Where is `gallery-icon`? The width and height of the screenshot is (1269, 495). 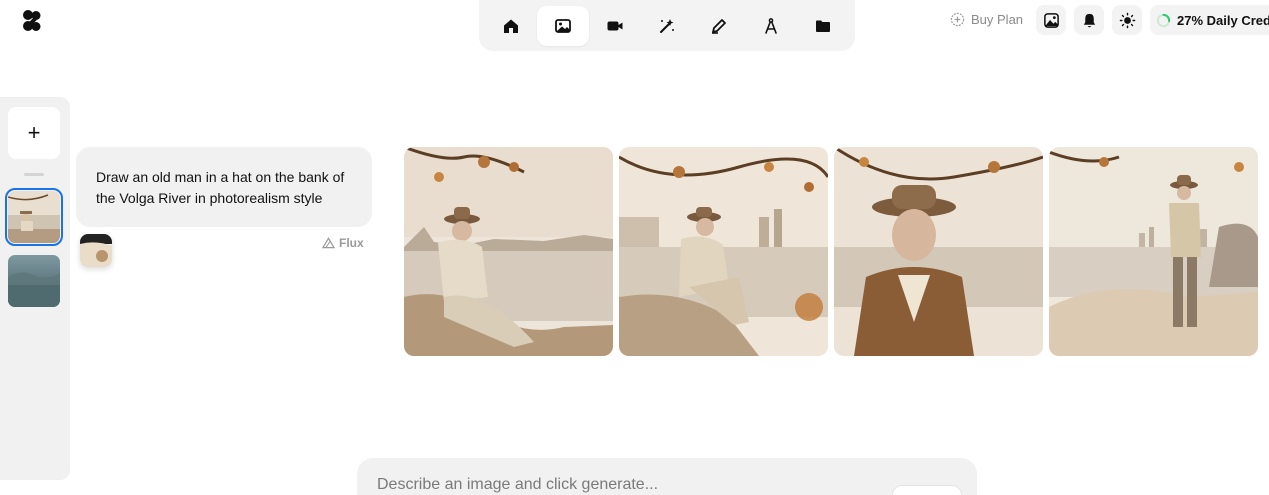
gallery-icon is located at coordinates (1051, 20).